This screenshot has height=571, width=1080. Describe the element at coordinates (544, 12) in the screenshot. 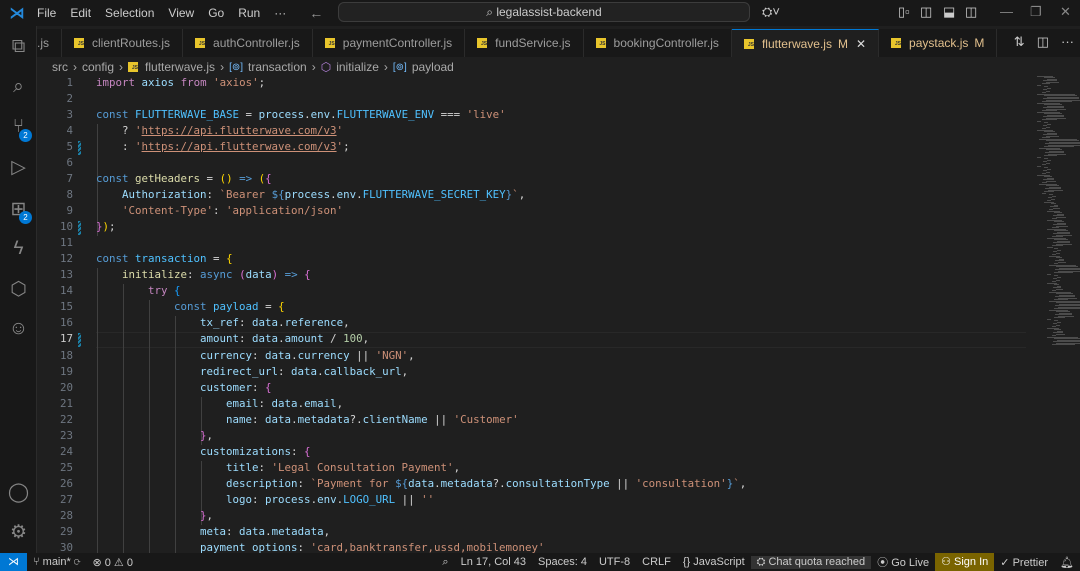

I see `command-center-search: ⌕ legalassist-backend` at that location.